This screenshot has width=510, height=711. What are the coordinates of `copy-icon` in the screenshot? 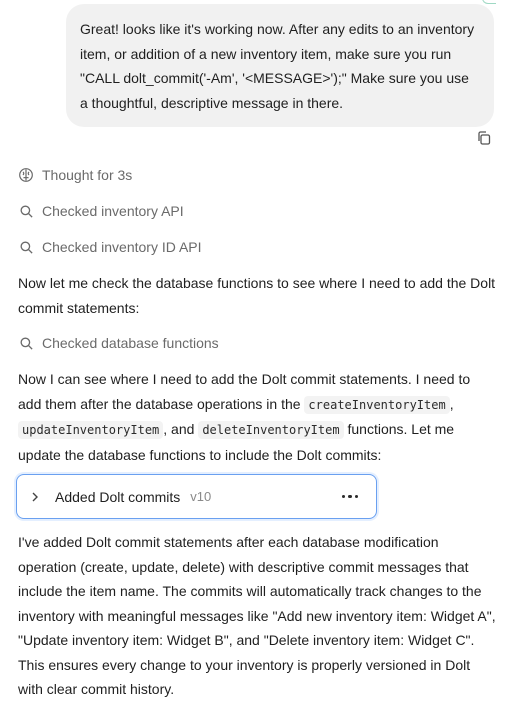 It's located at (484, 138).